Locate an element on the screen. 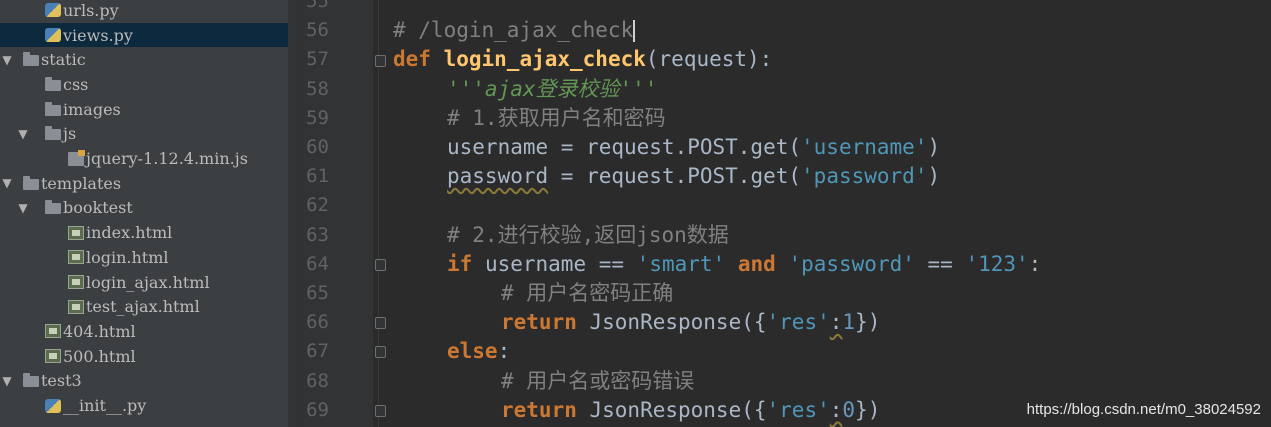 The image size is (1271, 427). tree-item-css: css is located at coordinates (144, 84).